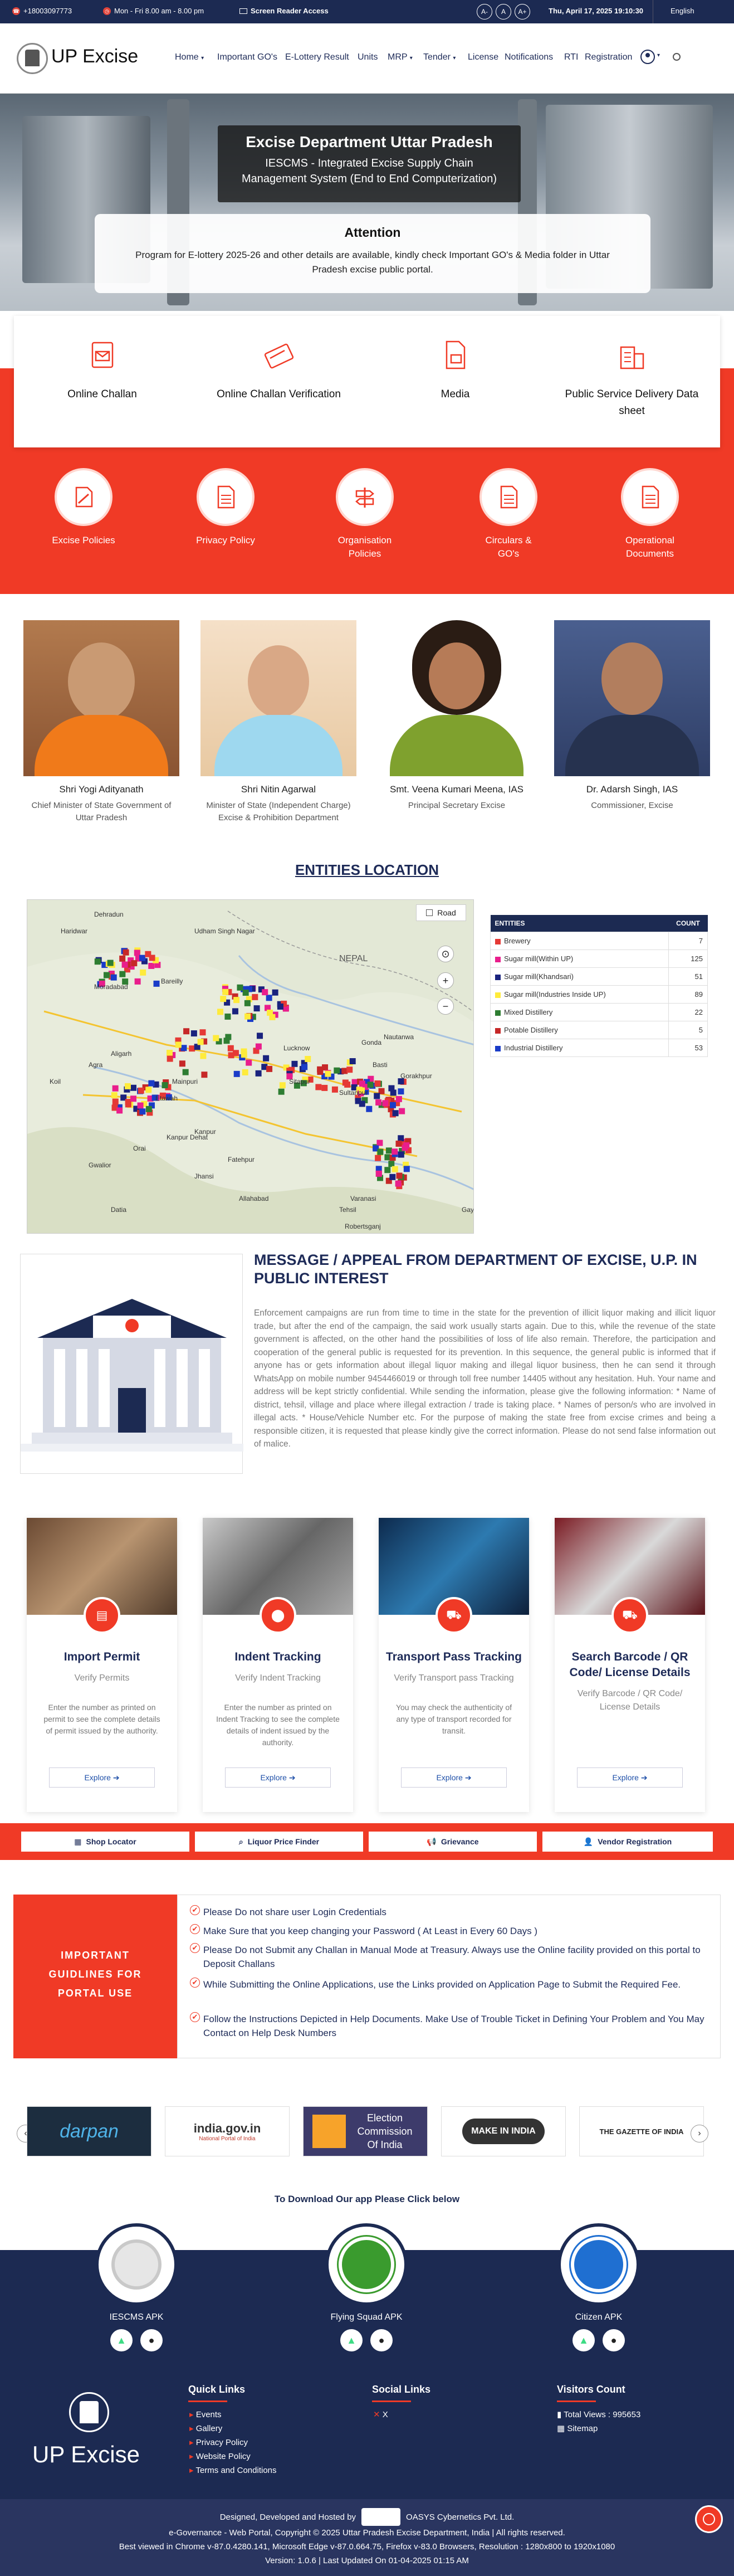 The image size is (734, 2576). What do you see at coordinates (247, 57) in the screenshot?
I see `nav-important-gos: Important GO's` at bounding box center [247, 57].